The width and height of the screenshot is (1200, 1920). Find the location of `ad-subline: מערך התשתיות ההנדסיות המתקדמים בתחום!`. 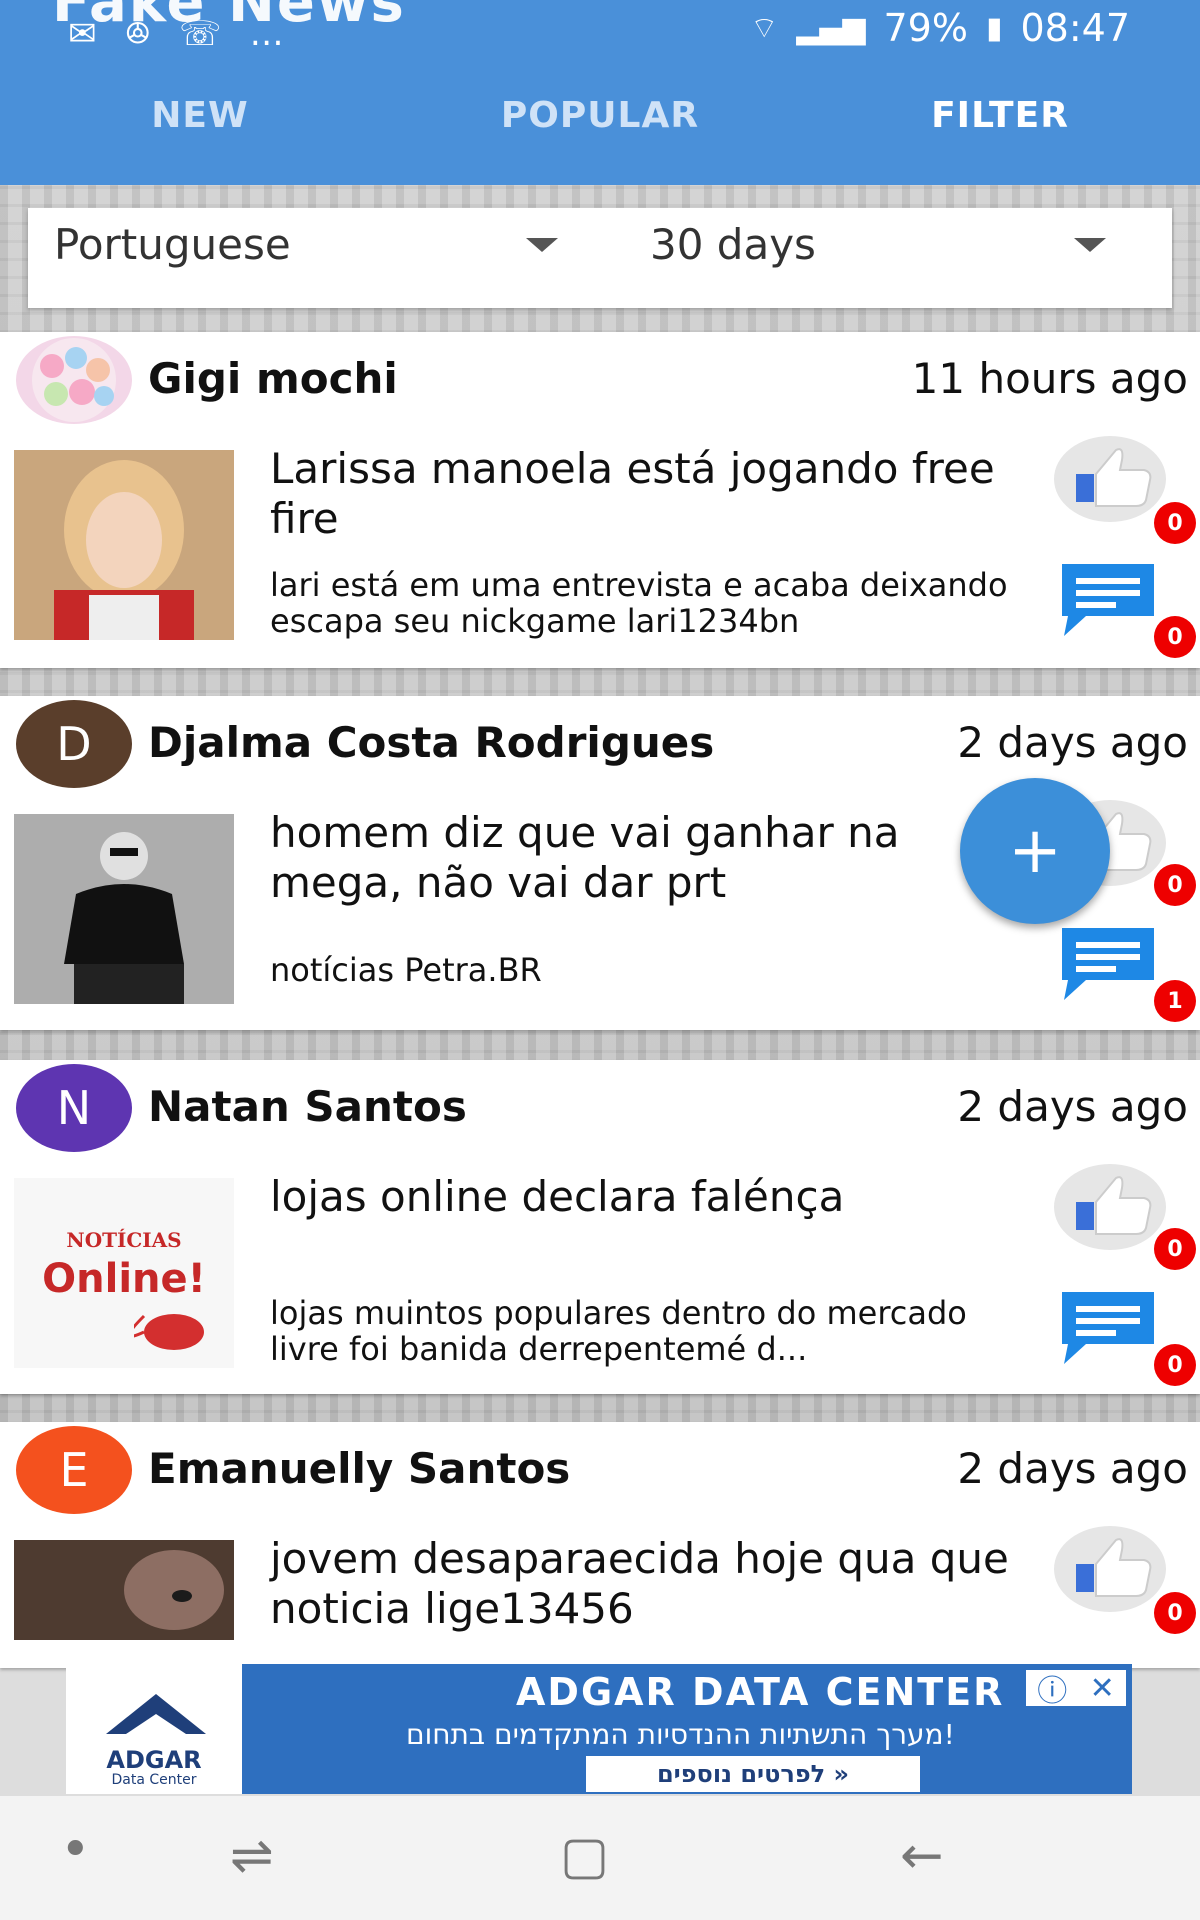

ad-subline: מערך התשתיות ההנדסיות המתקדמים בתחום! is located at coordinates (680, 1734).